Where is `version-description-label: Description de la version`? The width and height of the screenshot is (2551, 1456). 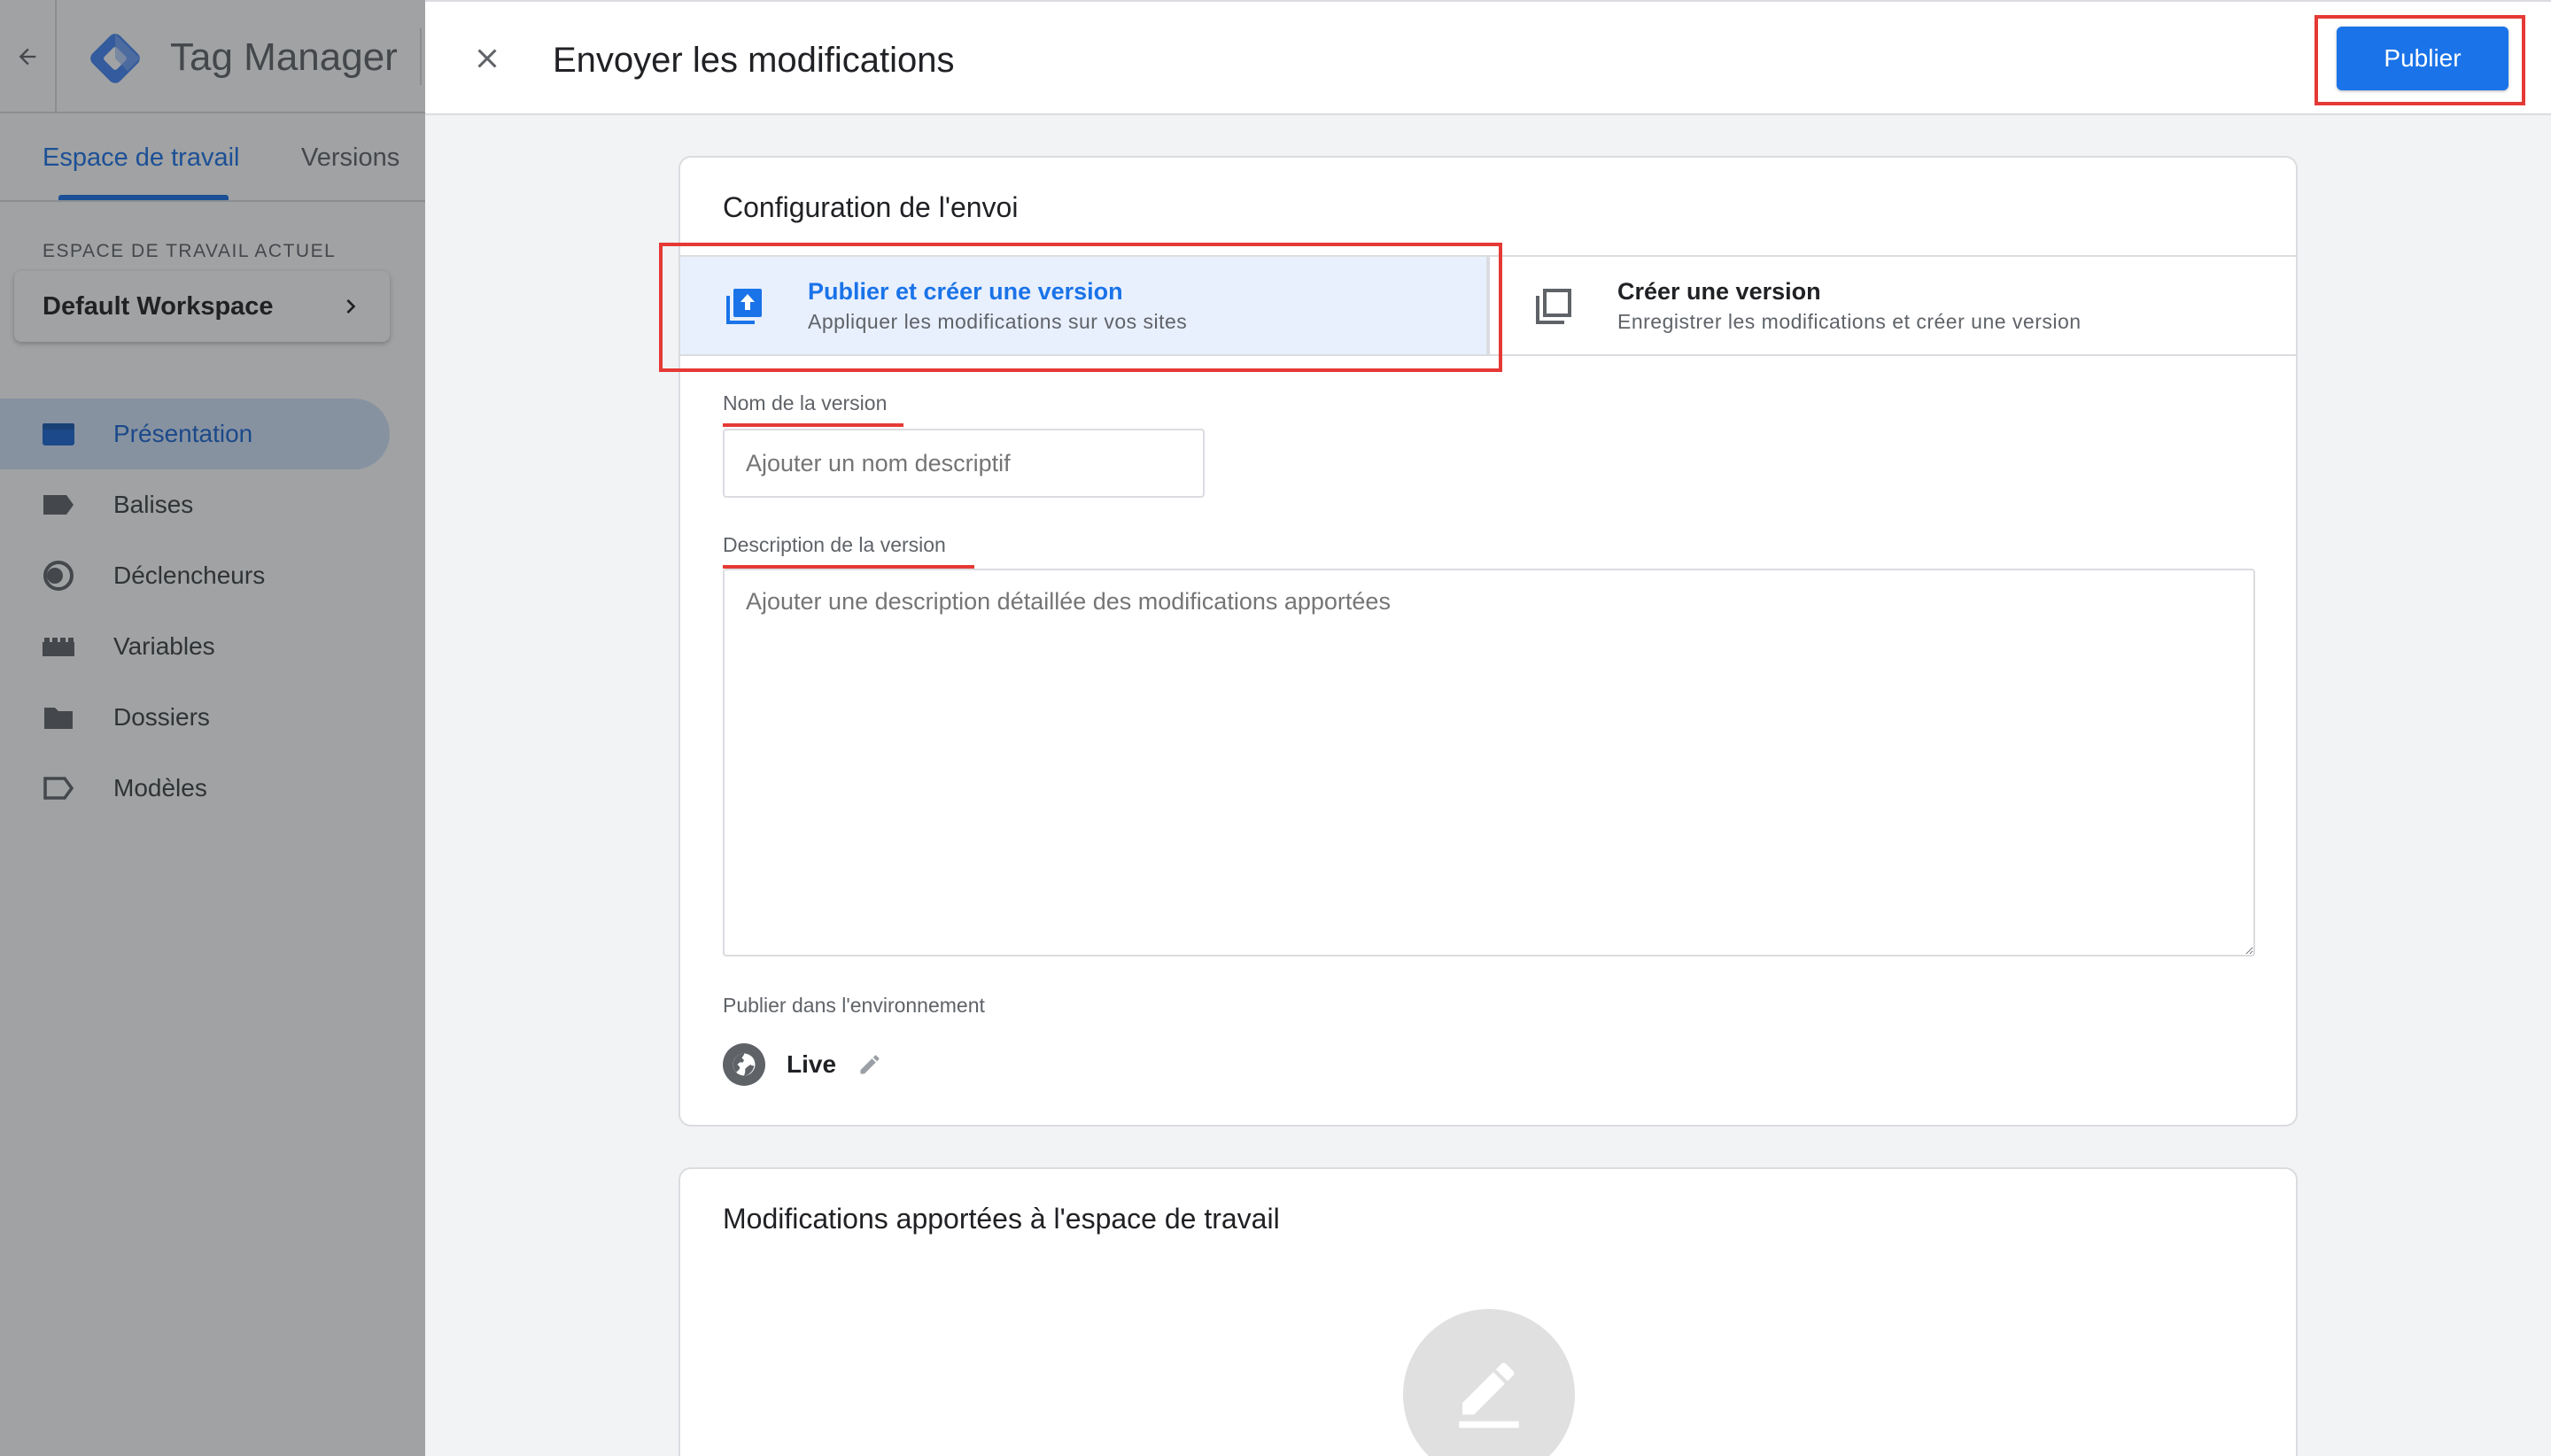
version-description-label: Description de la version is located at coordinates (834, 544).